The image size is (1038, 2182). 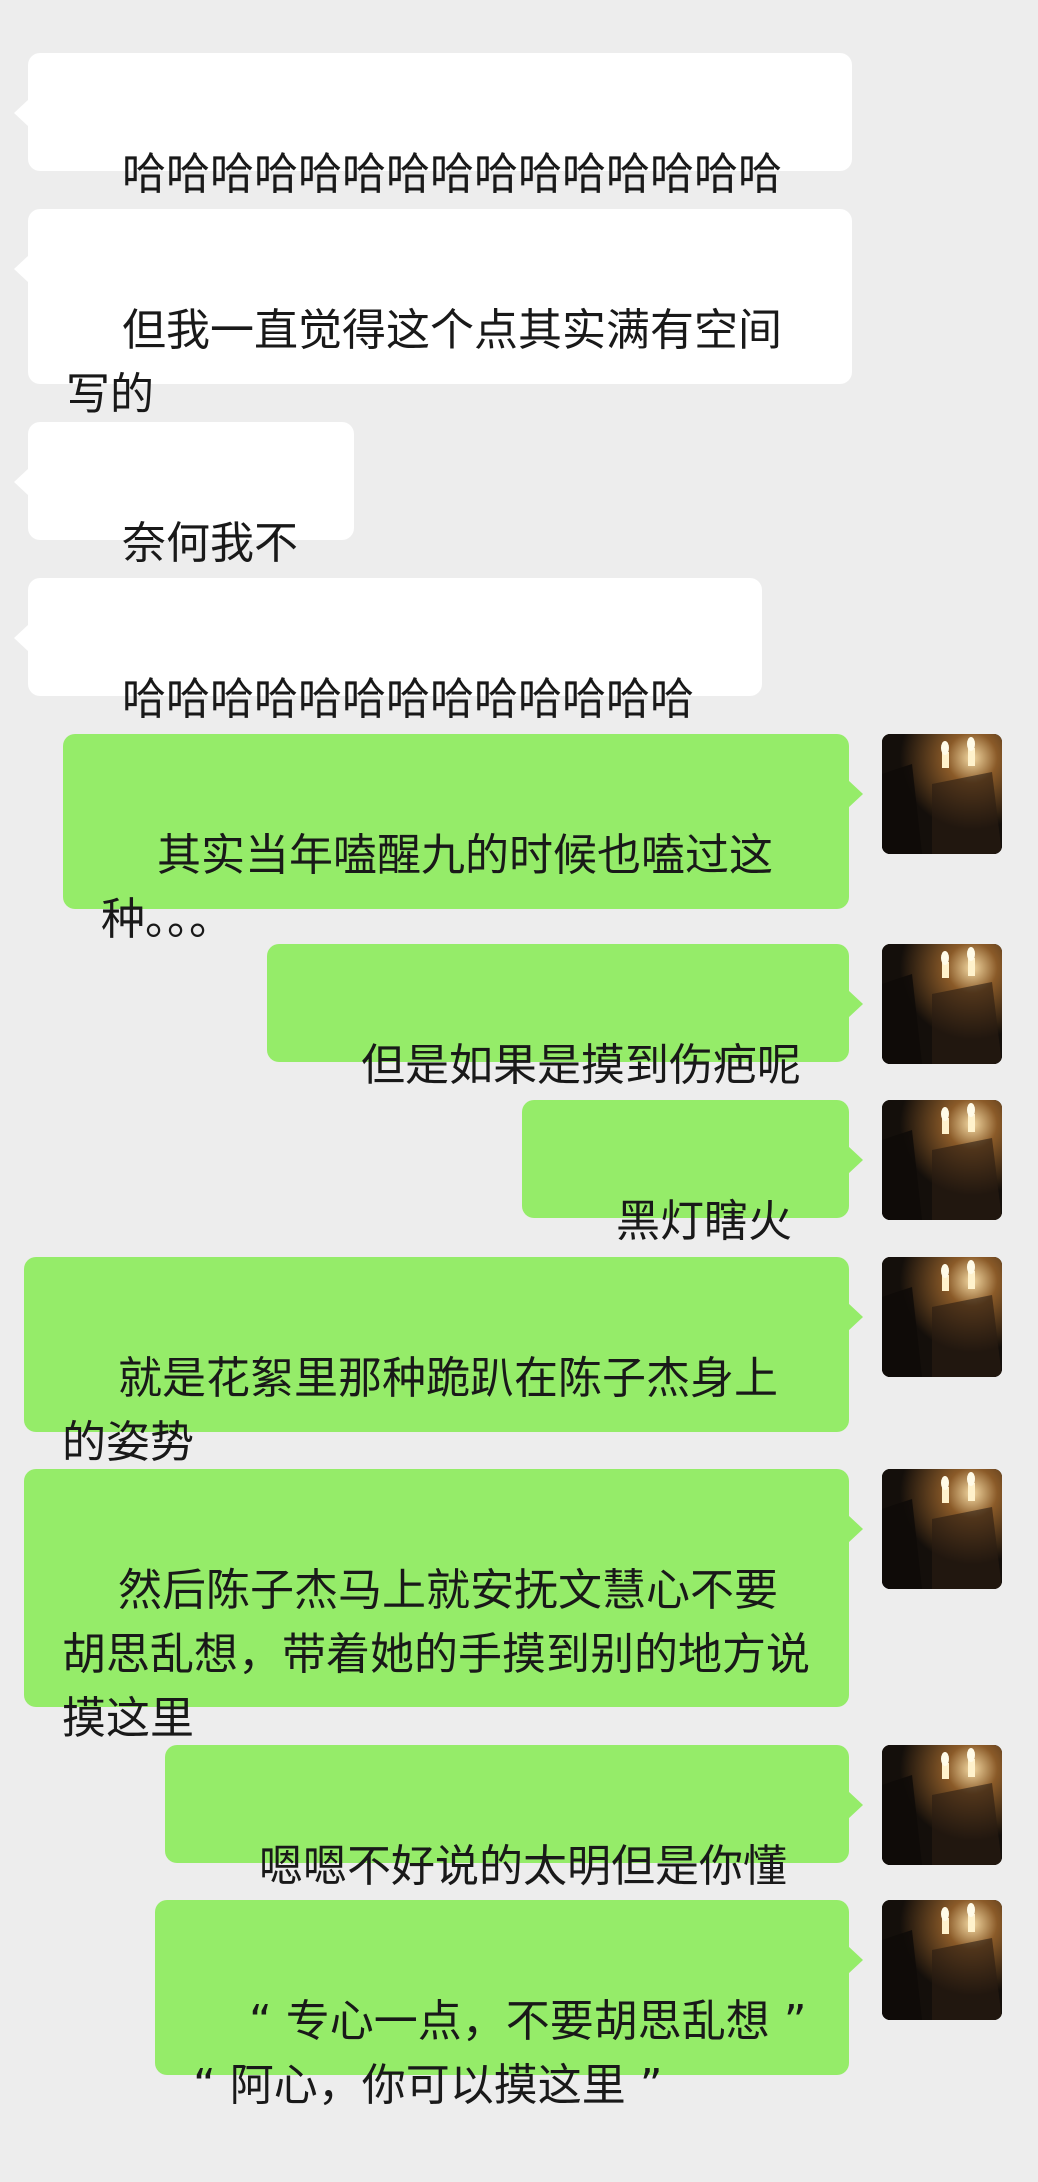 I want to click on incoming-message-bubble: 但我一直觉得这个点其实满有空间写的, so click(x=433, y=314).